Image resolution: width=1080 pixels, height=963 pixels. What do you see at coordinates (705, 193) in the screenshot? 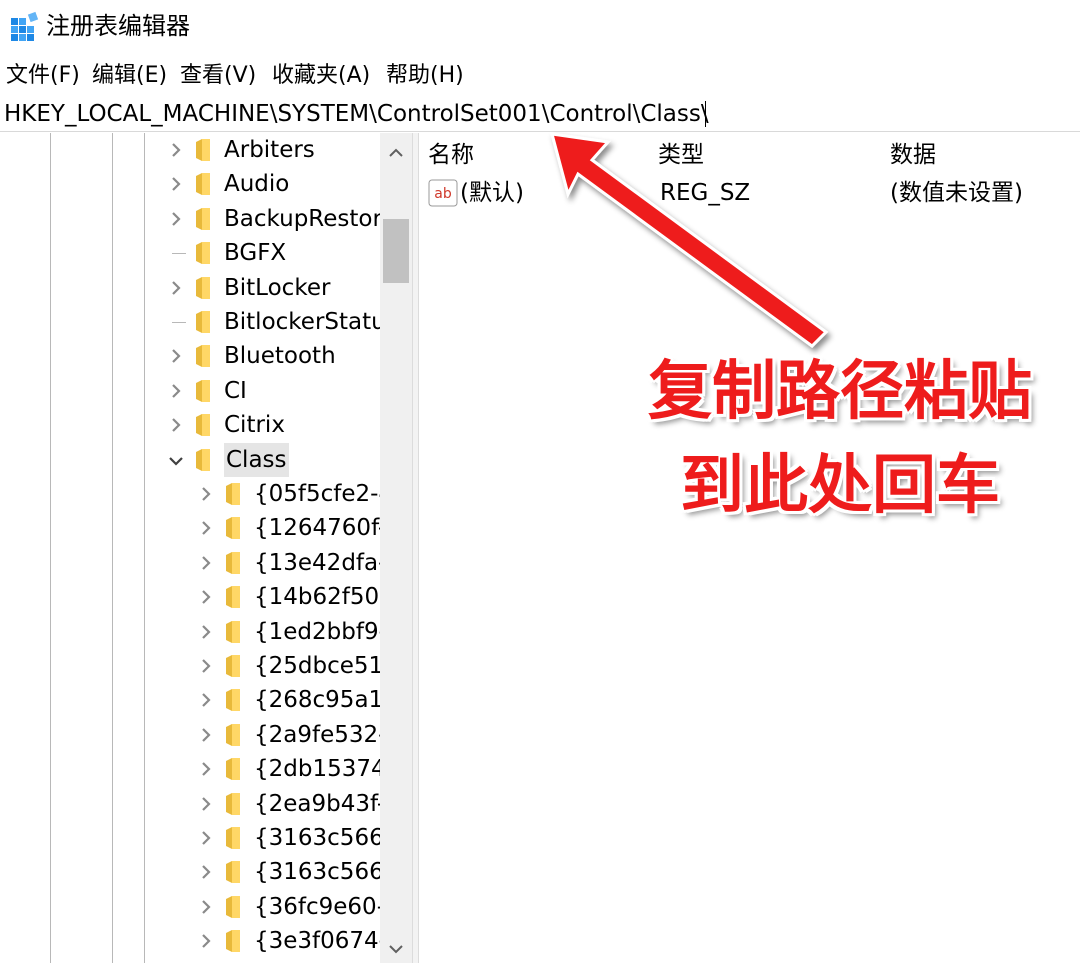
I see `value-type: REG_SZ` at bounding box center [705, 193].